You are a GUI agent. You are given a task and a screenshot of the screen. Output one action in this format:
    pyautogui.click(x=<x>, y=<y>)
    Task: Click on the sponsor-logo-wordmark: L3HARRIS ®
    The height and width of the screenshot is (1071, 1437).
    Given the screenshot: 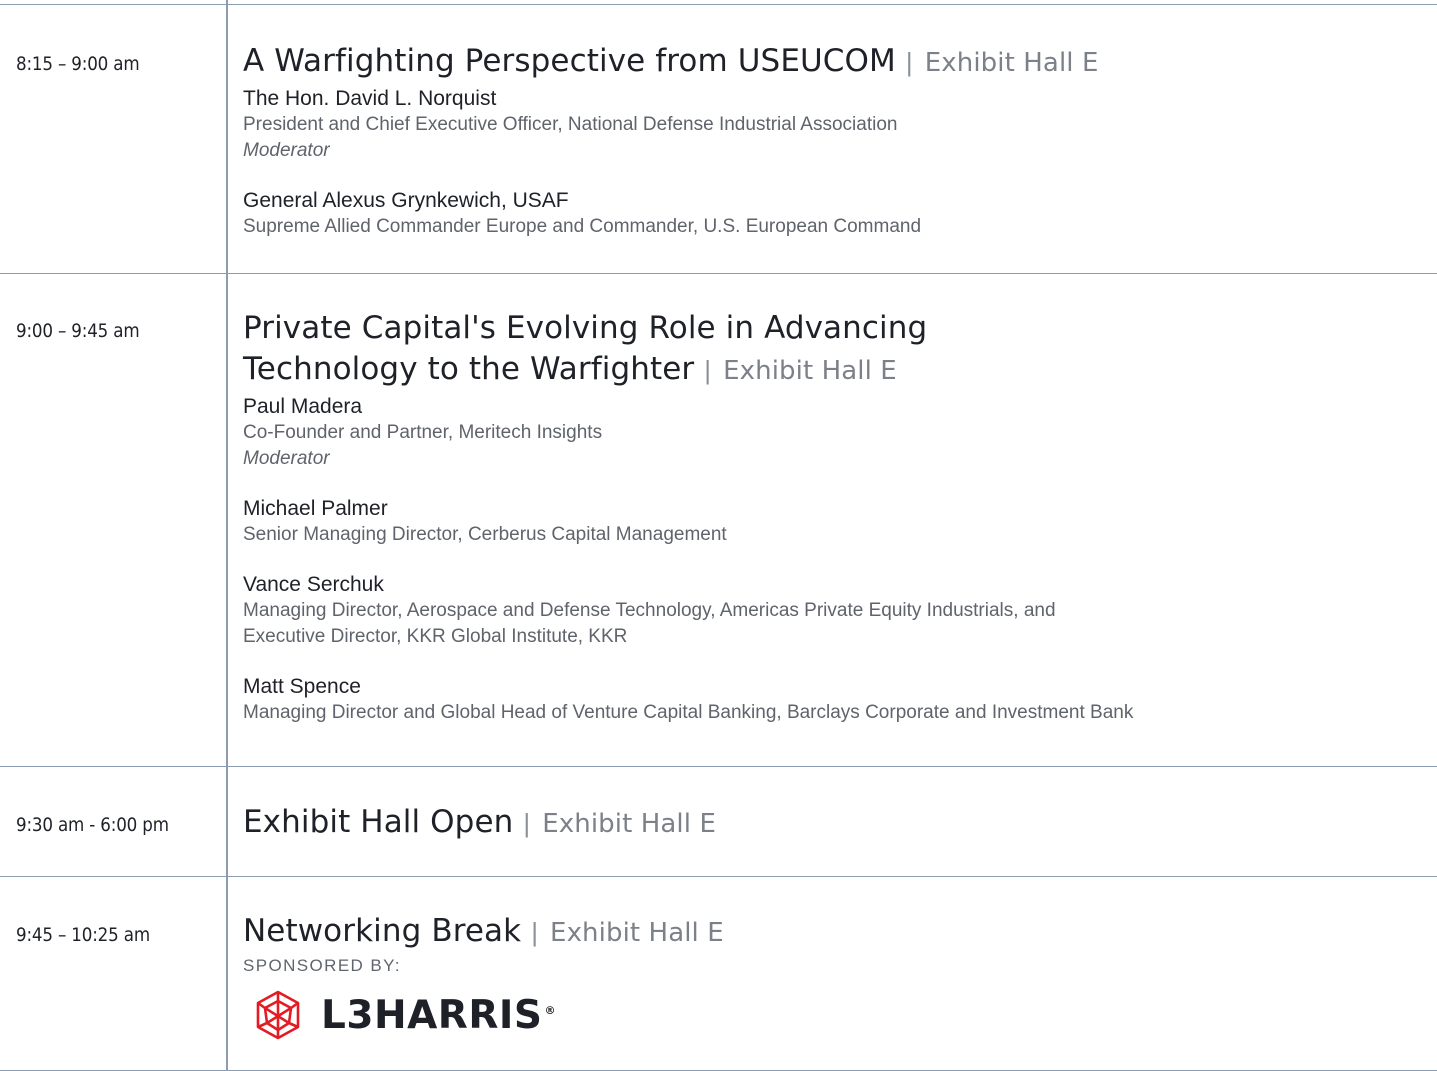 What is the action you would take?
    pyautogui.click(x=438, y=1015)
    